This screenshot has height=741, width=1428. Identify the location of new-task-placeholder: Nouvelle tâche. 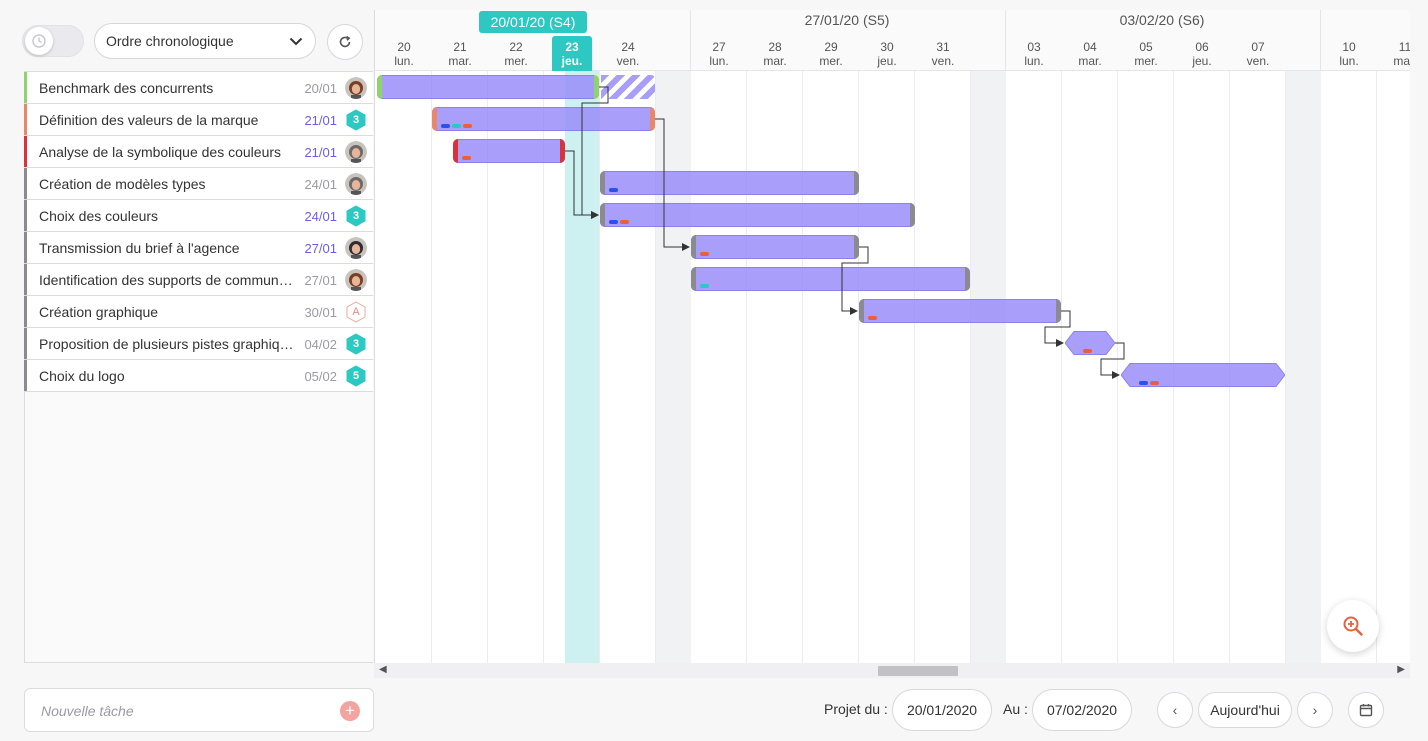
(87, 711).